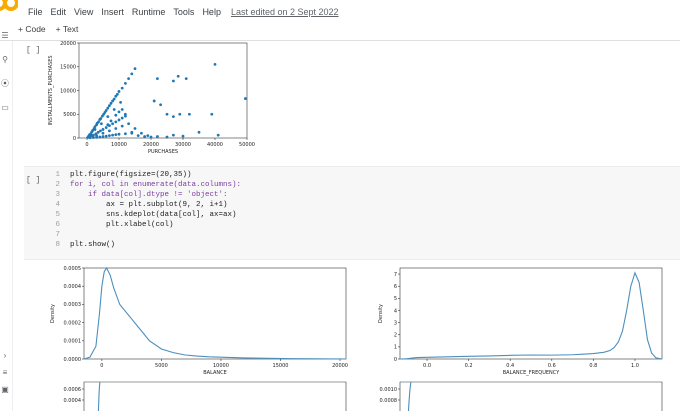 This screenshot has height=411, width=680. I want to click on search-icon: ⚲, so click(5, 60).